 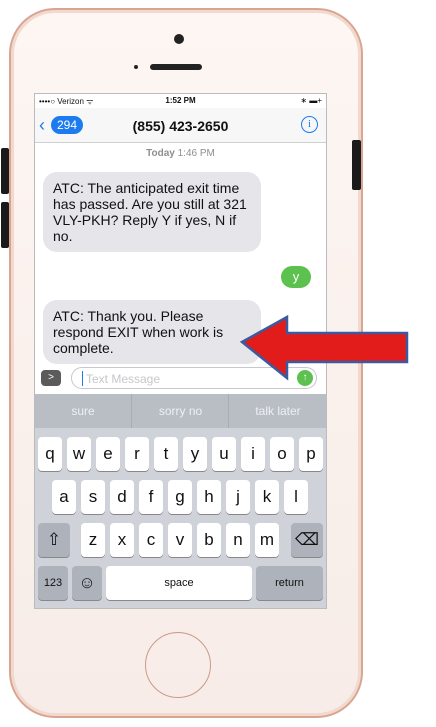 I want to click on annotation-layer, so click(x=324, y=347).